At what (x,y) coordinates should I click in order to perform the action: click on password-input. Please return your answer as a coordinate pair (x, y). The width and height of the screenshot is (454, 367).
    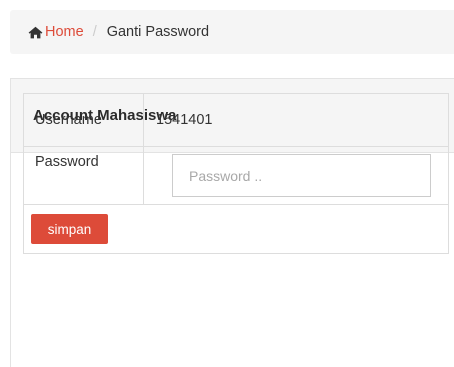
    Looking at the image, I should click on (301, 175).